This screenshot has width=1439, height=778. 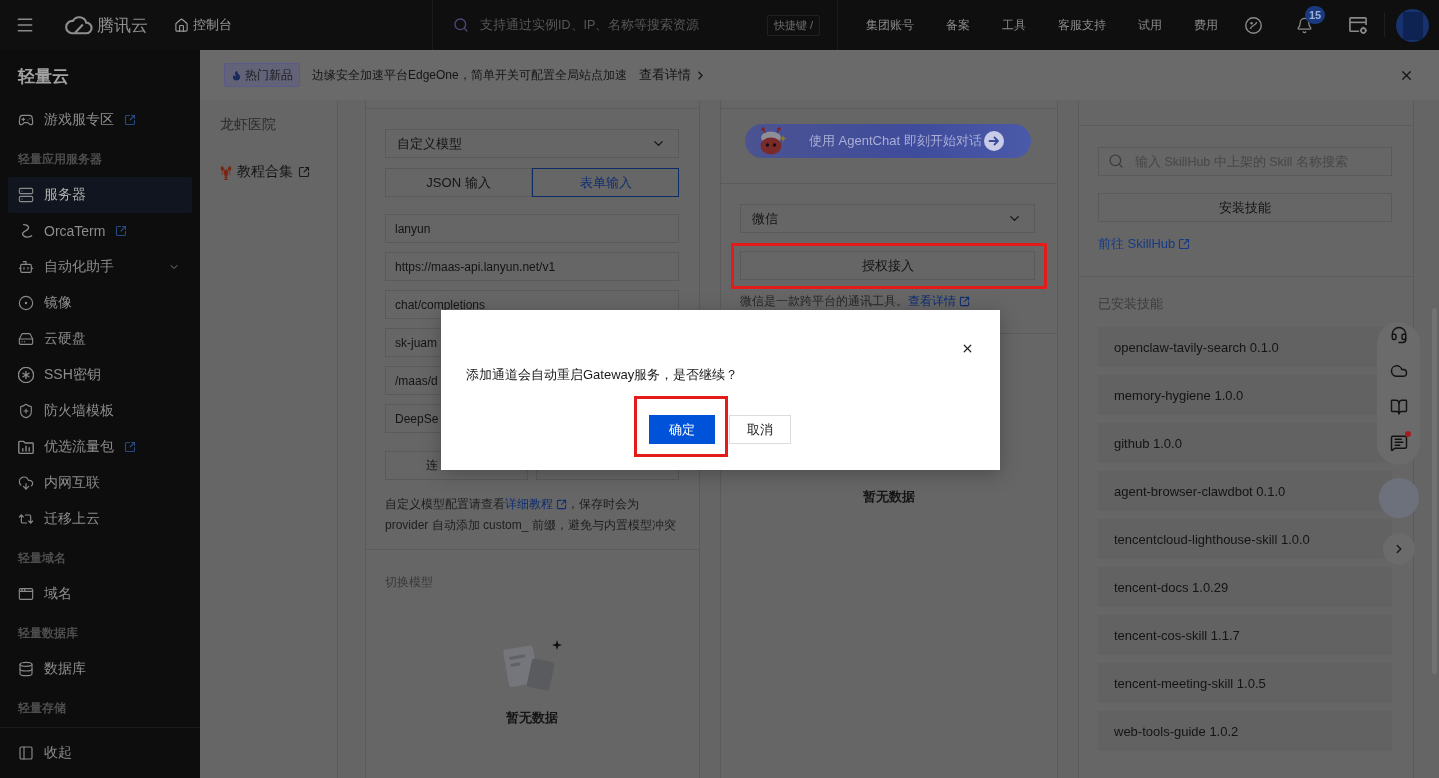 What do you see at coordinates (1082, 25) in the screenshot?
I see `nav-link: 客服支持` at bounding box center [1082, 25].